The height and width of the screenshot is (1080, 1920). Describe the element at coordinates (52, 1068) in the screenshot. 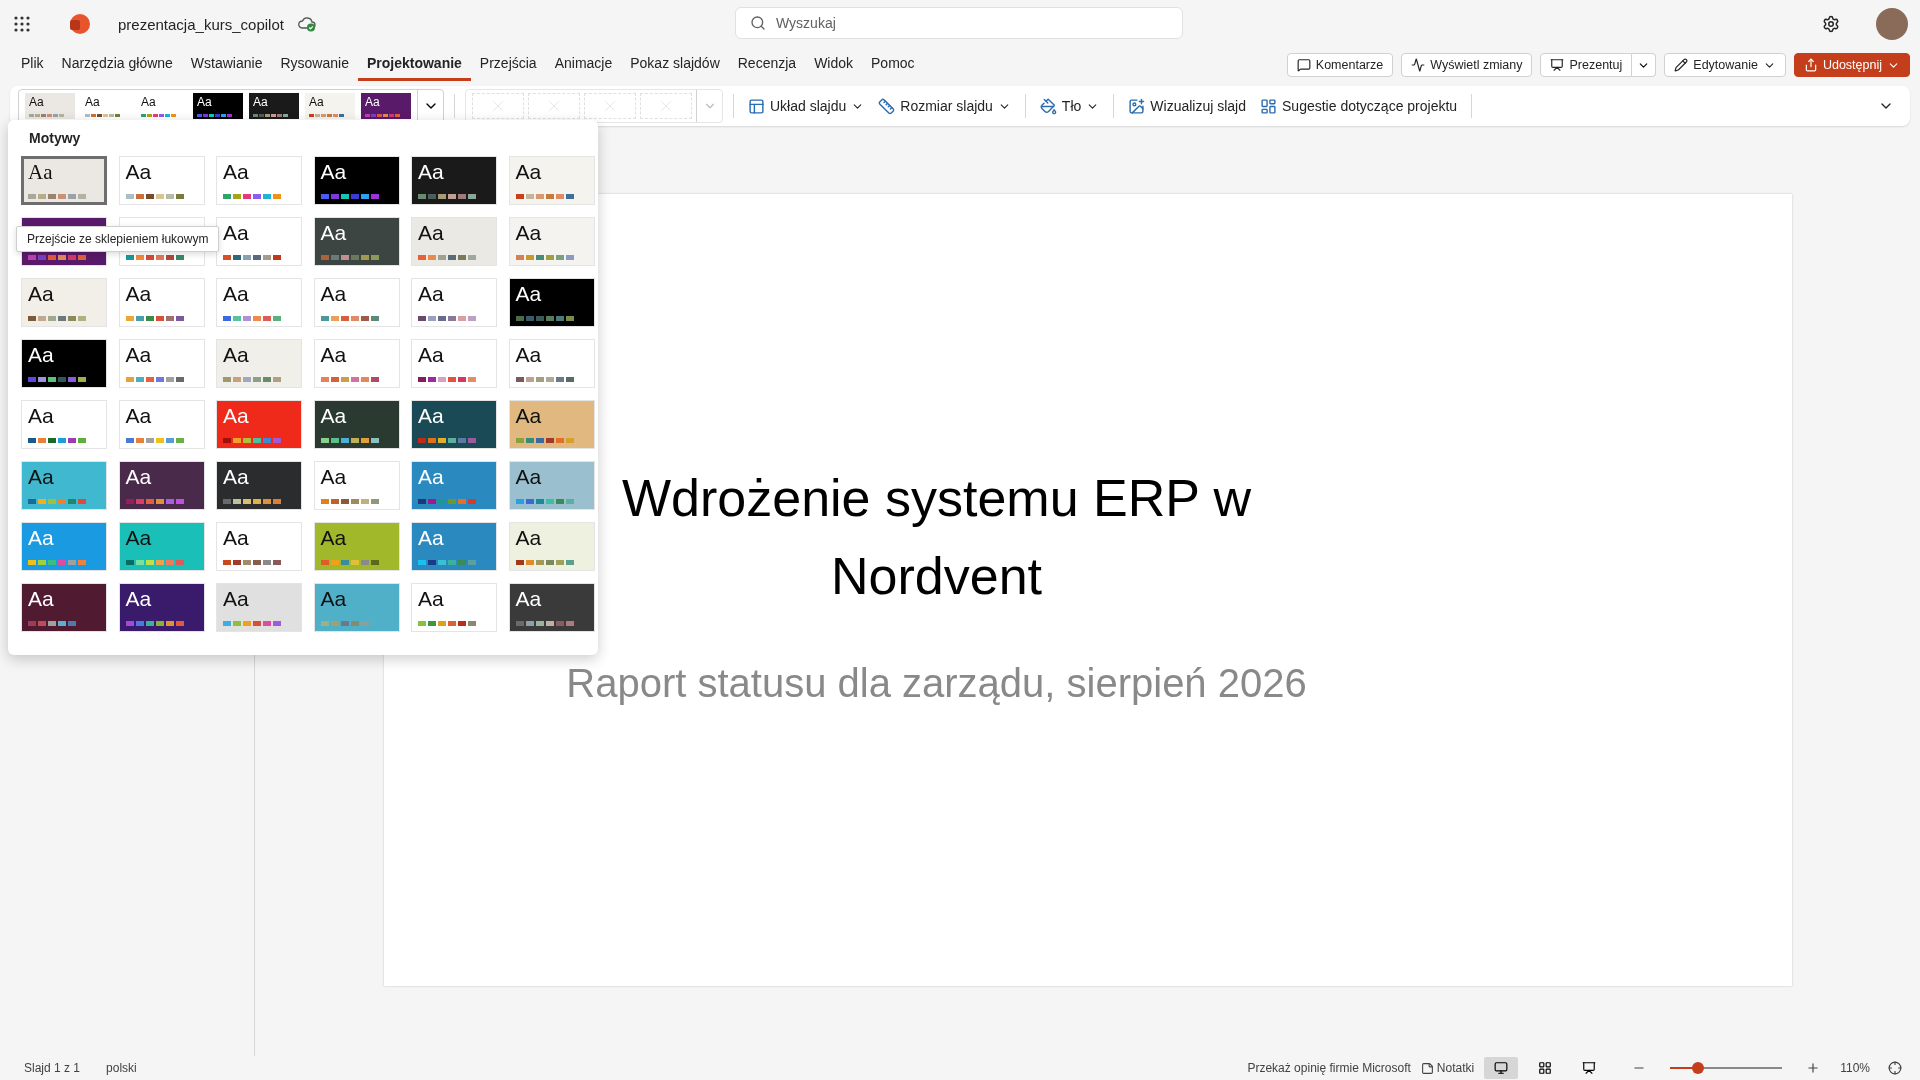

I see `slide-counter: Slajd 1 z 1` at that location.